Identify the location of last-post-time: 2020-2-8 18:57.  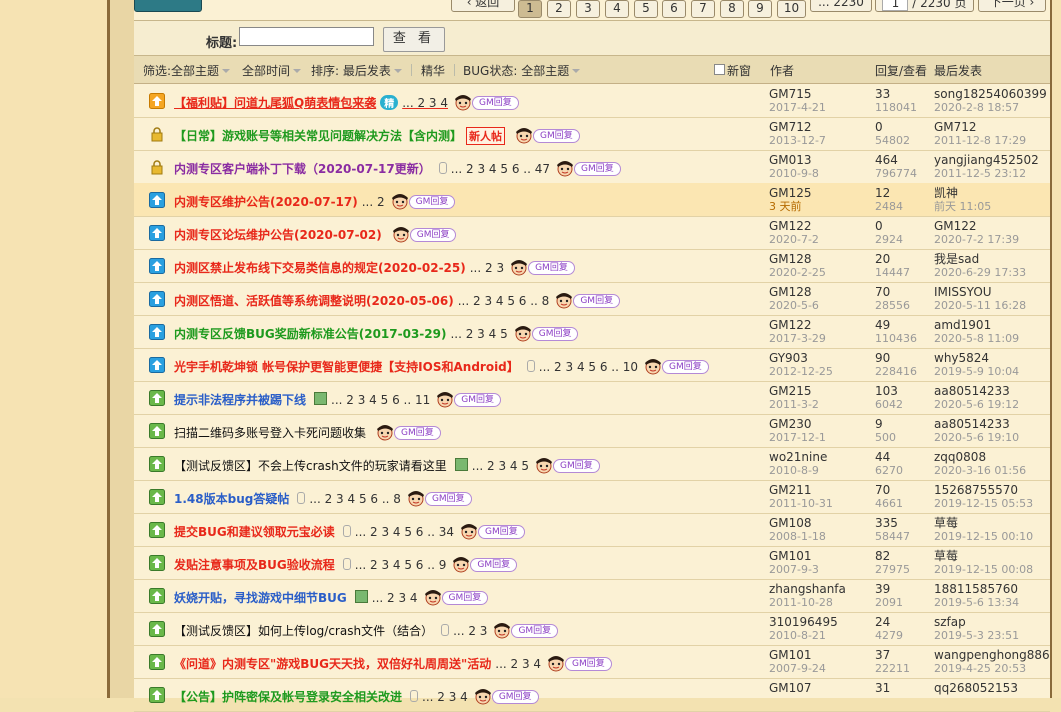
(990, 108).